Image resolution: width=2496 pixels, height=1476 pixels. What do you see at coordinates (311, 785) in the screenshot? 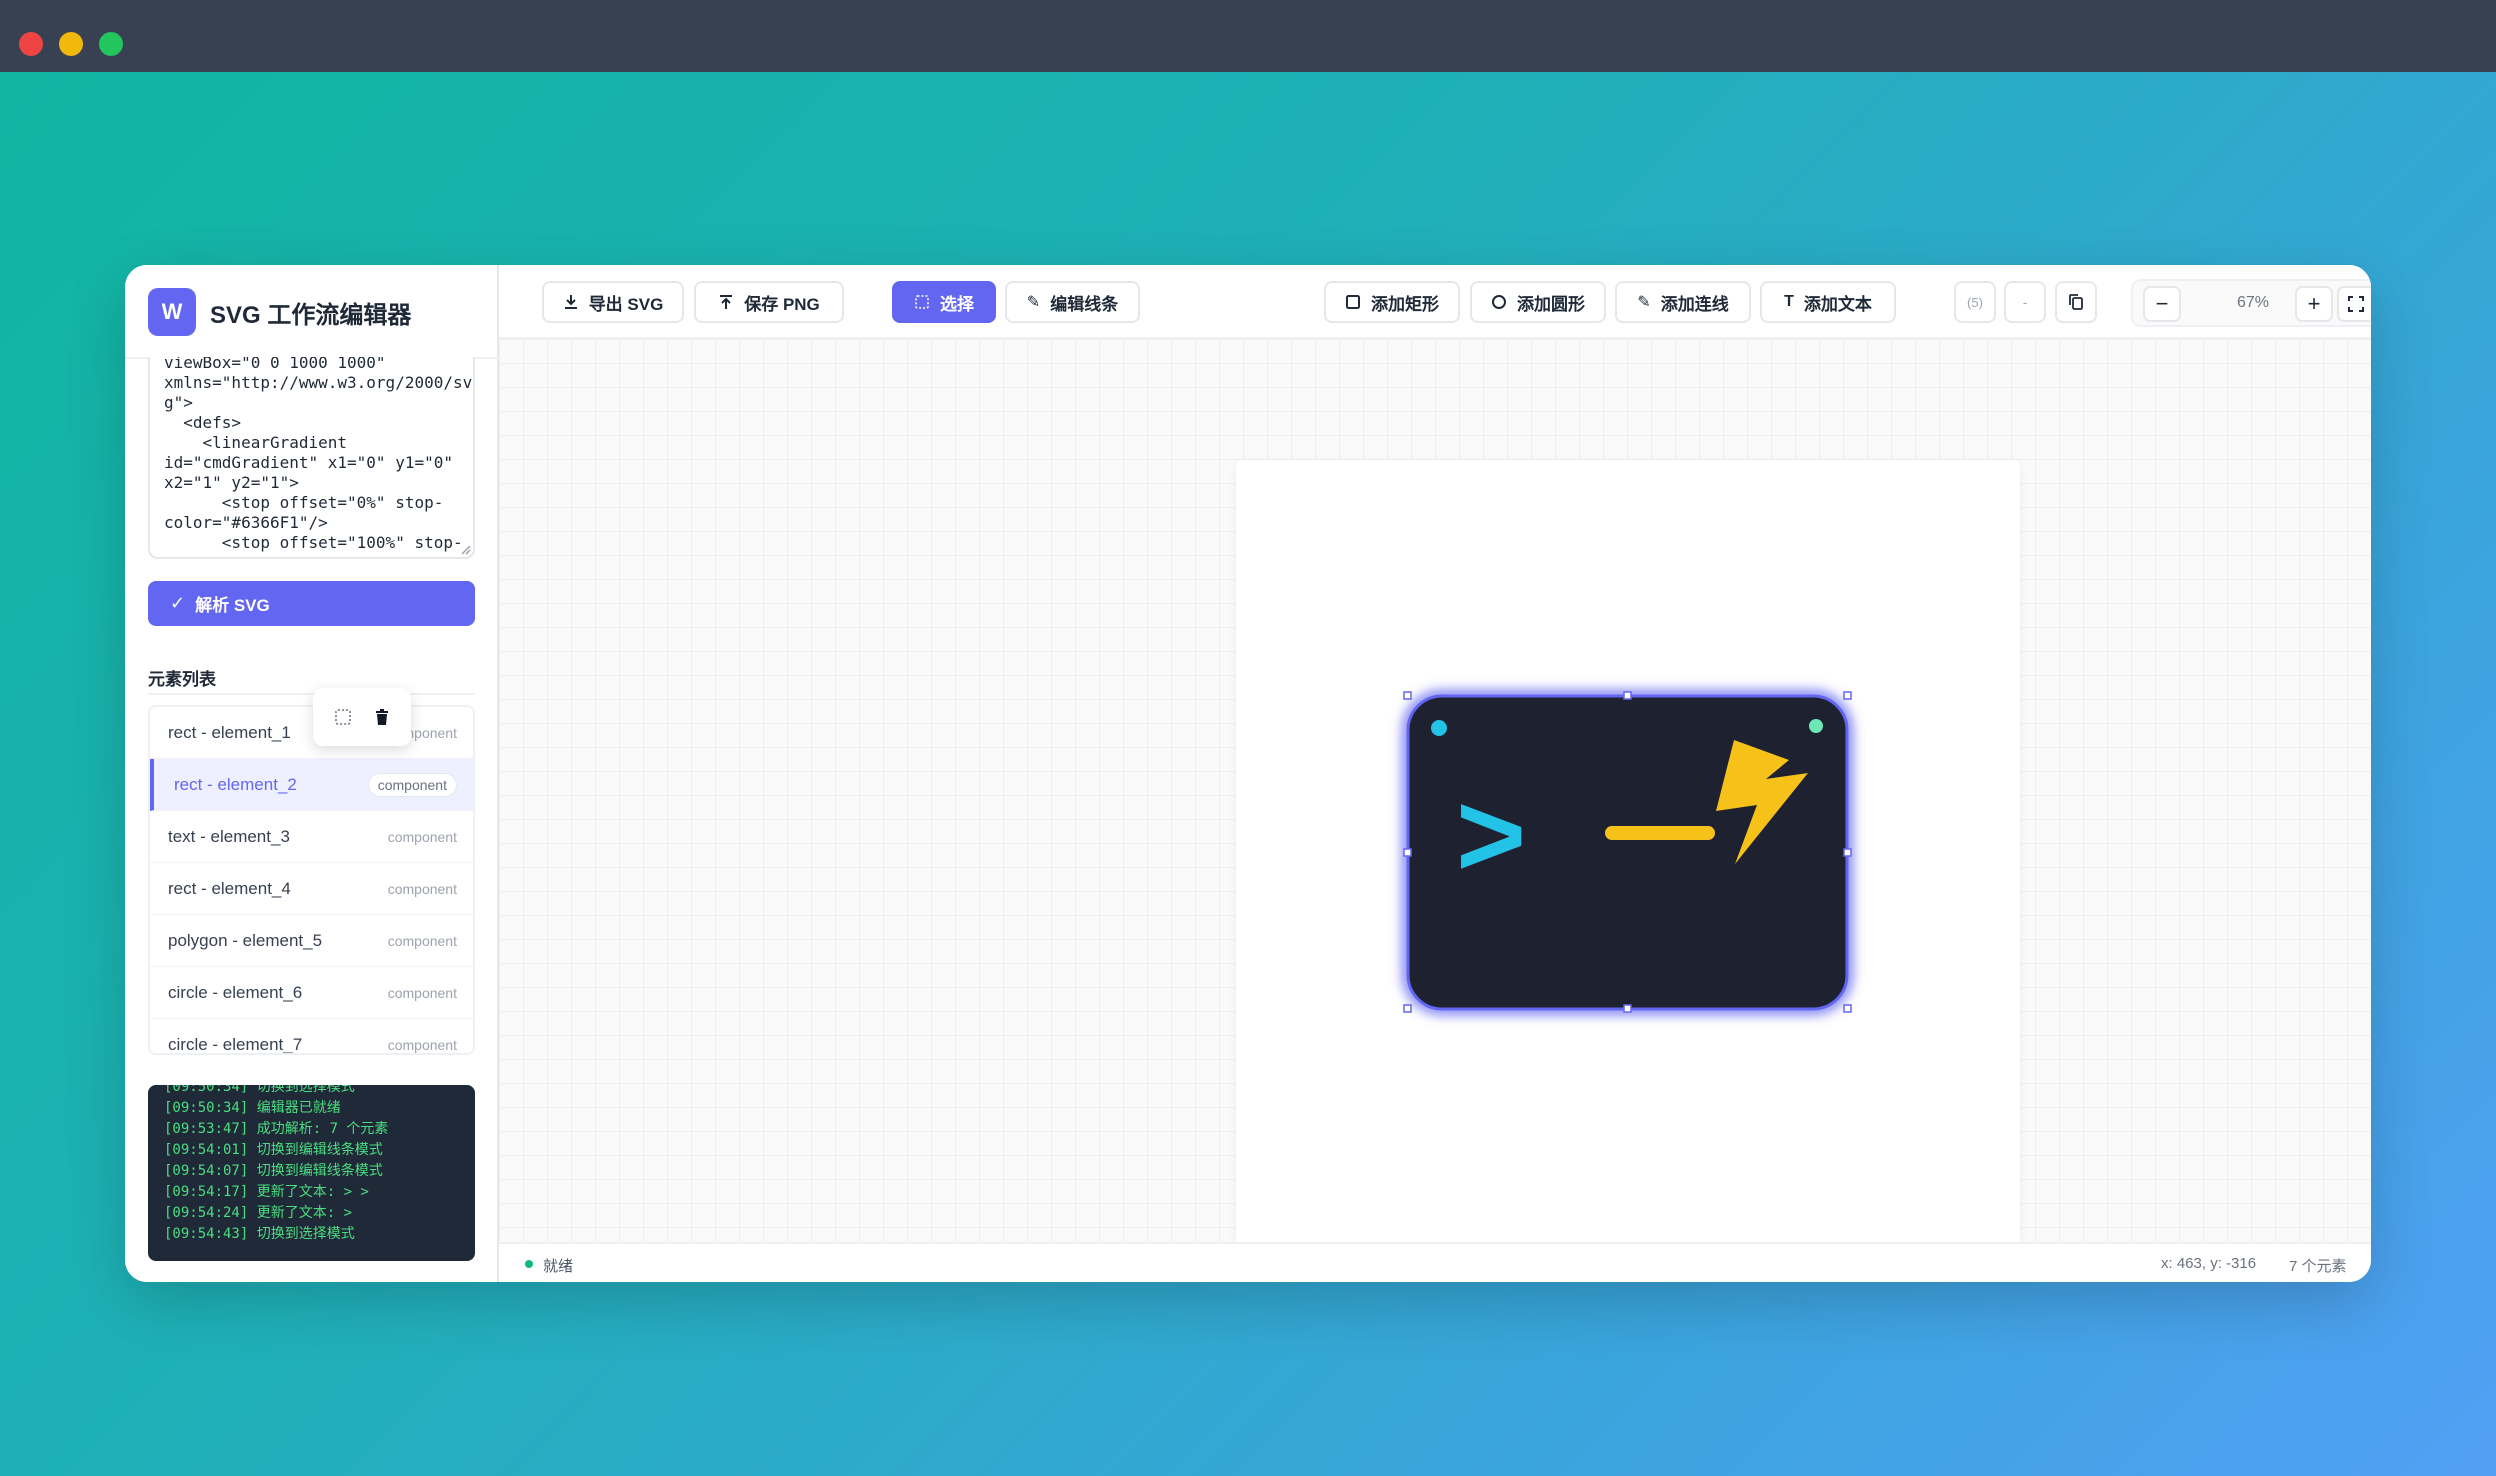
I see `list-item-selected: rect - element_2 component` at bounding box center [311, 785].